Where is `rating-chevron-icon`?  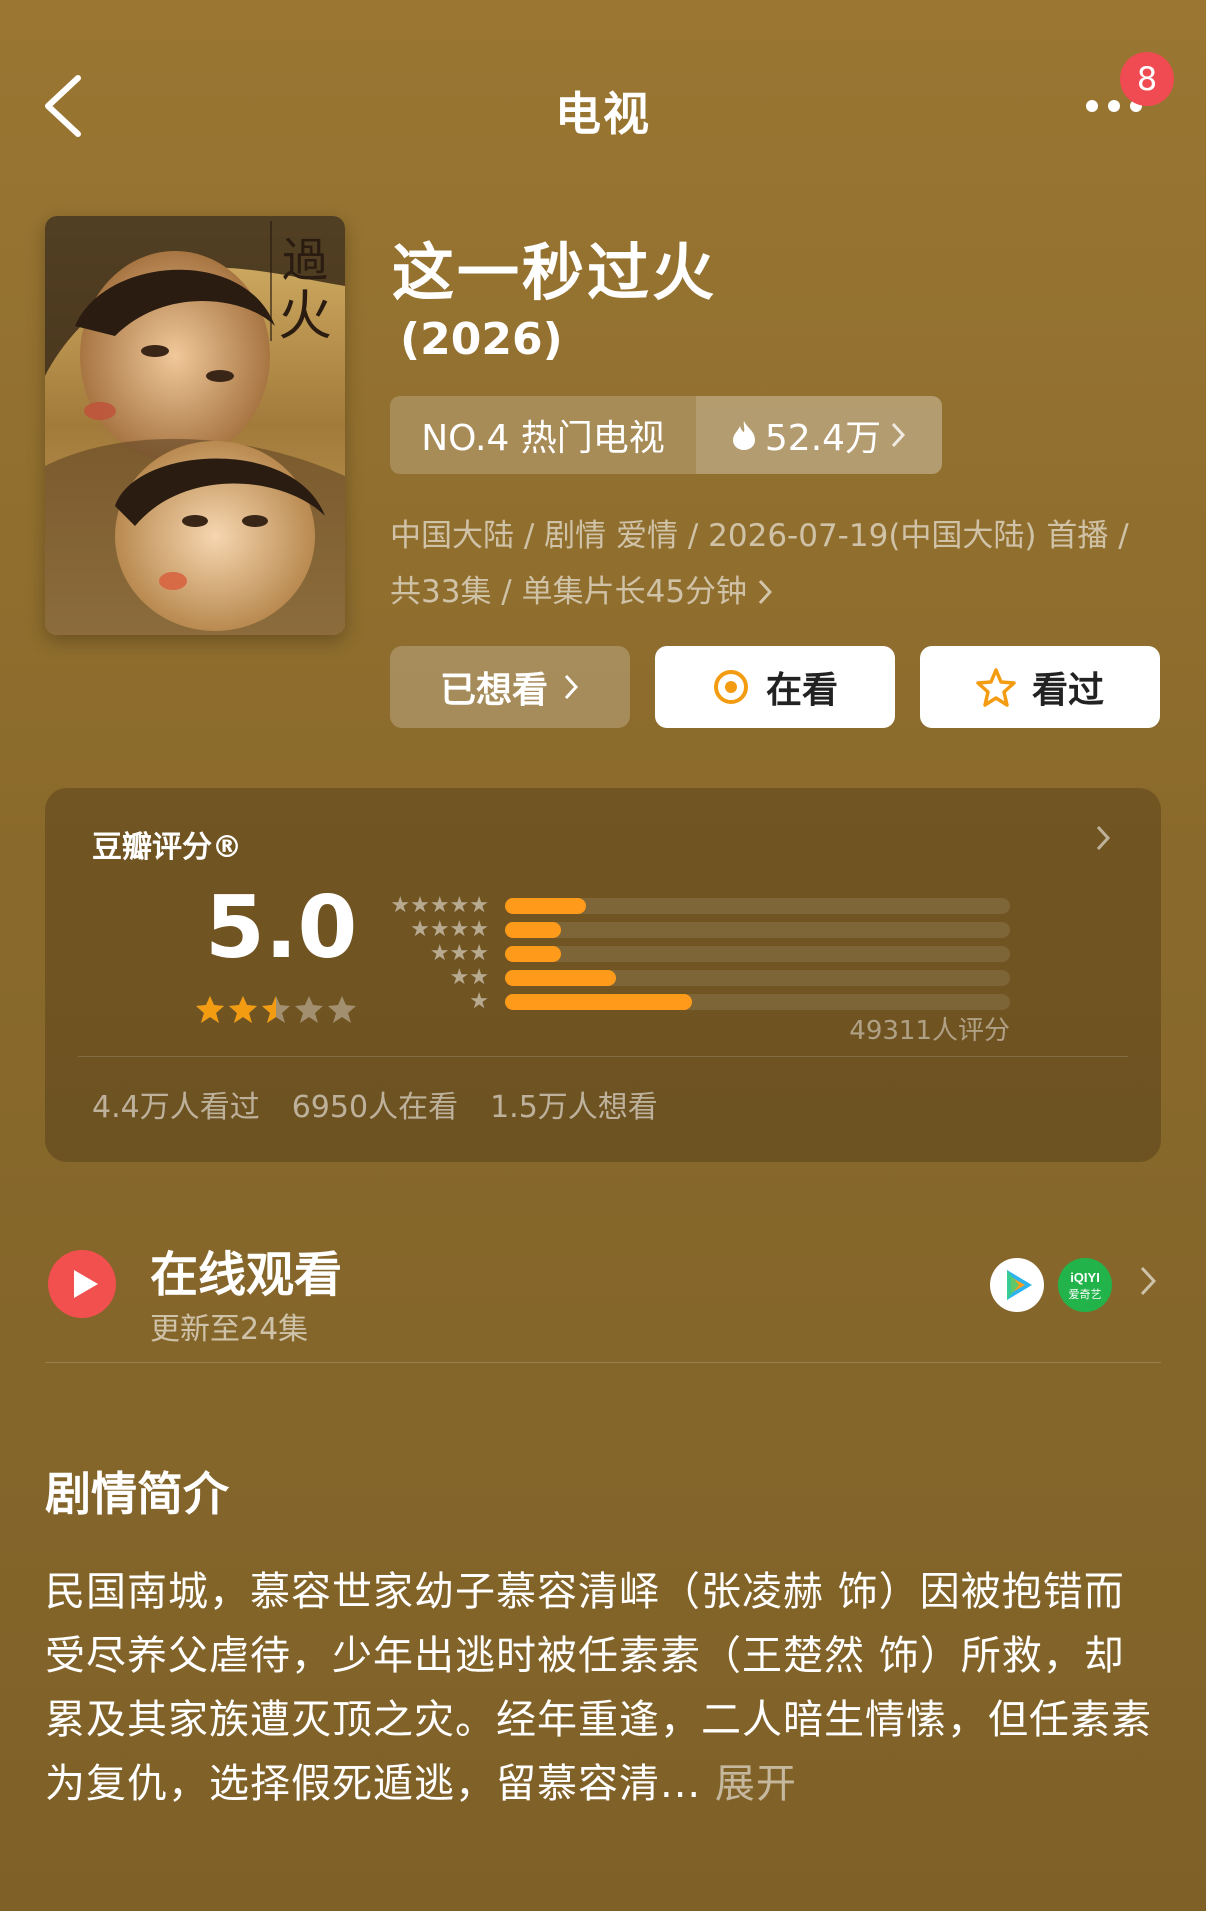
rating-chevron-icon is located at coordinates (1103, 842).